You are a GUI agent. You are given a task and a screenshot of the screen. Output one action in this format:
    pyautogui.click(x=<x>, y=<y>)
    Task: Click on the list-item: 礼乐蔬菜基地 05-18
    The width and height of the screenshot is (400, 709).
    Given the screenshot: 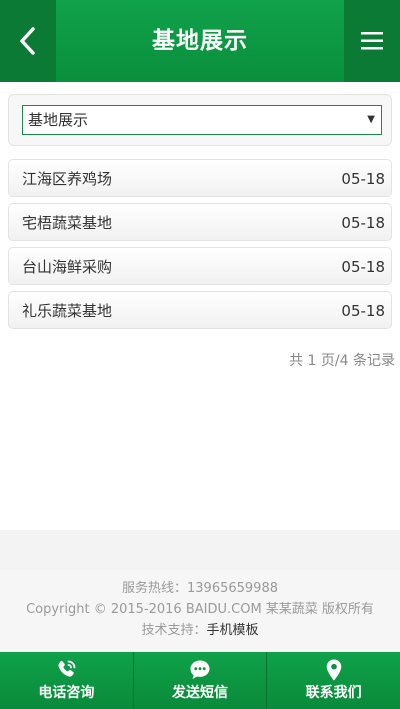 What is the action you would take?
    pyautogui.click(x=200, y=310)
    